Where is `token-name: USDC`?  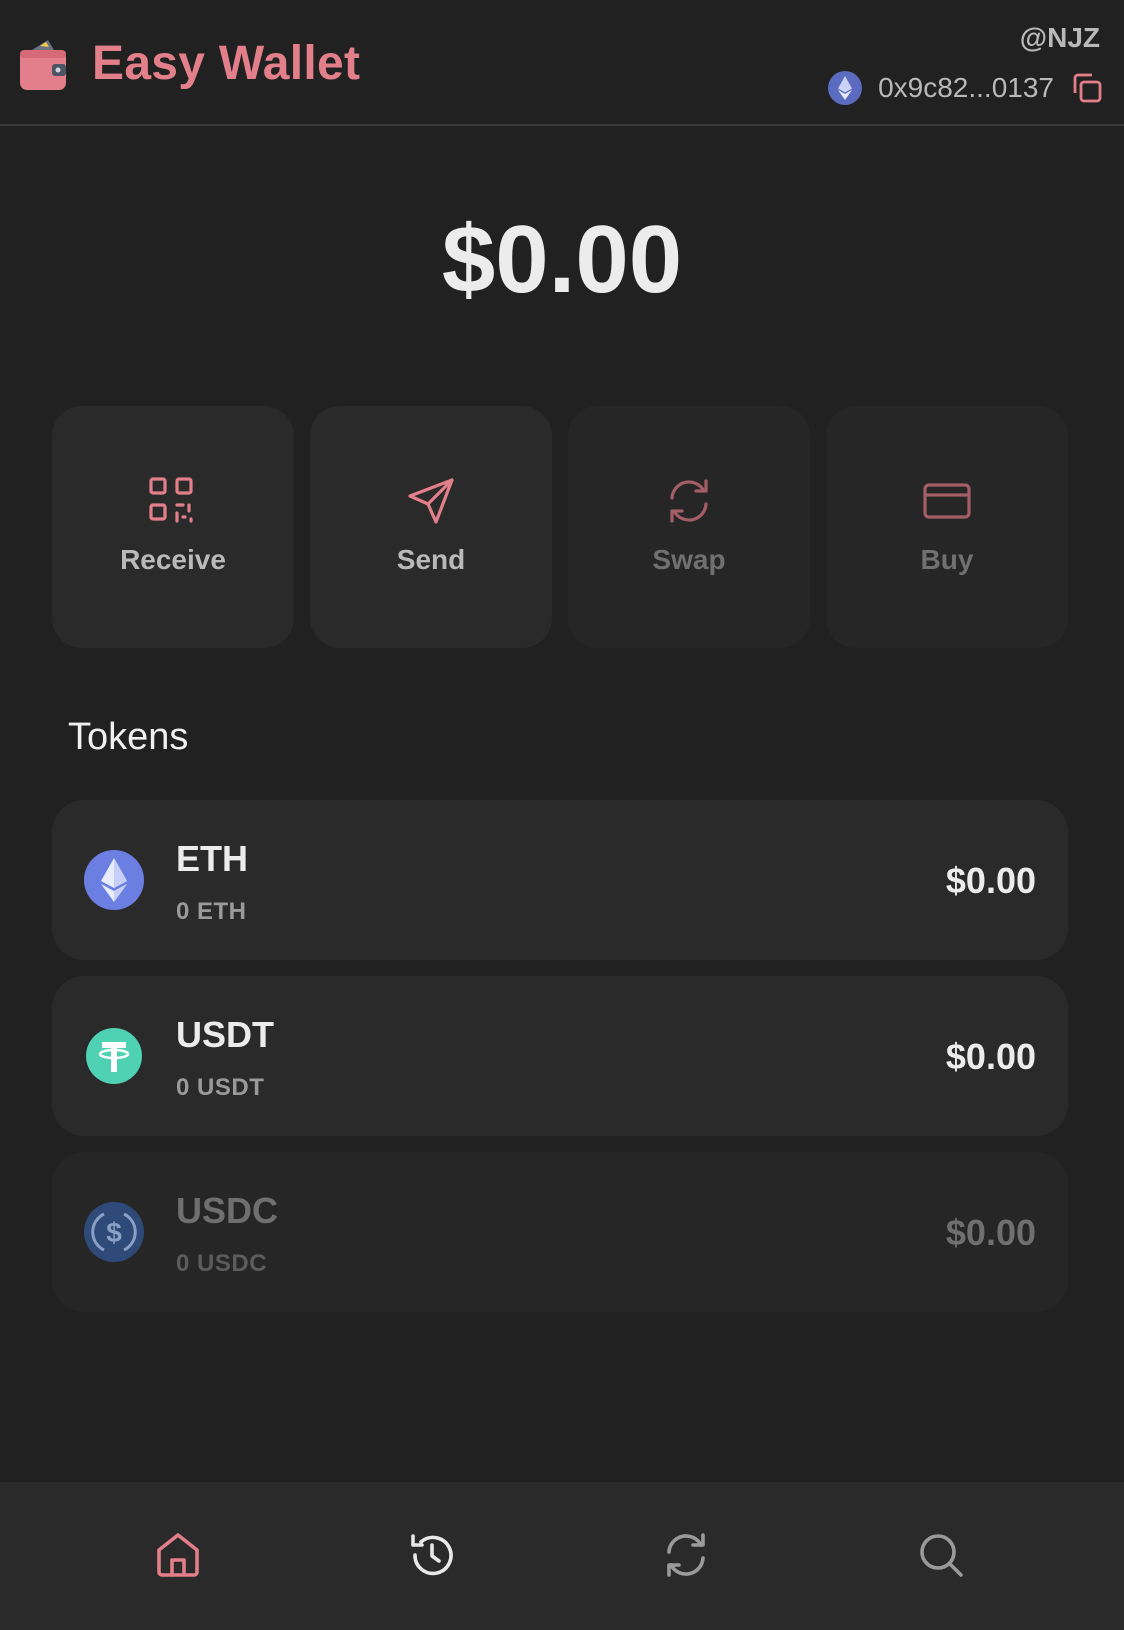
token-name: USDC is located at coordinates (227, 1210).